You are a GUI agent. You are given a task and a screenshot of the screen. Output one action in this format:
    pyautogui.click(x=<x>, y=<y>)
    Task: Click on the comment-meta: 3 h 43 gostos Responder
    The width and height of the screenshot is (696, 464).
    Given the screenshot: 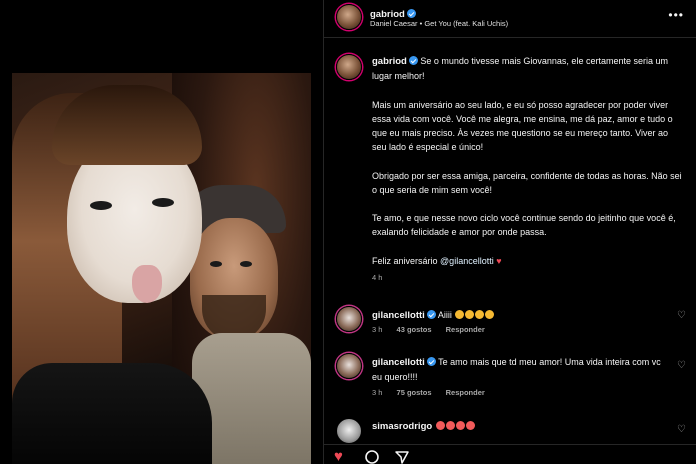 What is the action you would take?
    pyautogui.click(x=434, y=329)
    